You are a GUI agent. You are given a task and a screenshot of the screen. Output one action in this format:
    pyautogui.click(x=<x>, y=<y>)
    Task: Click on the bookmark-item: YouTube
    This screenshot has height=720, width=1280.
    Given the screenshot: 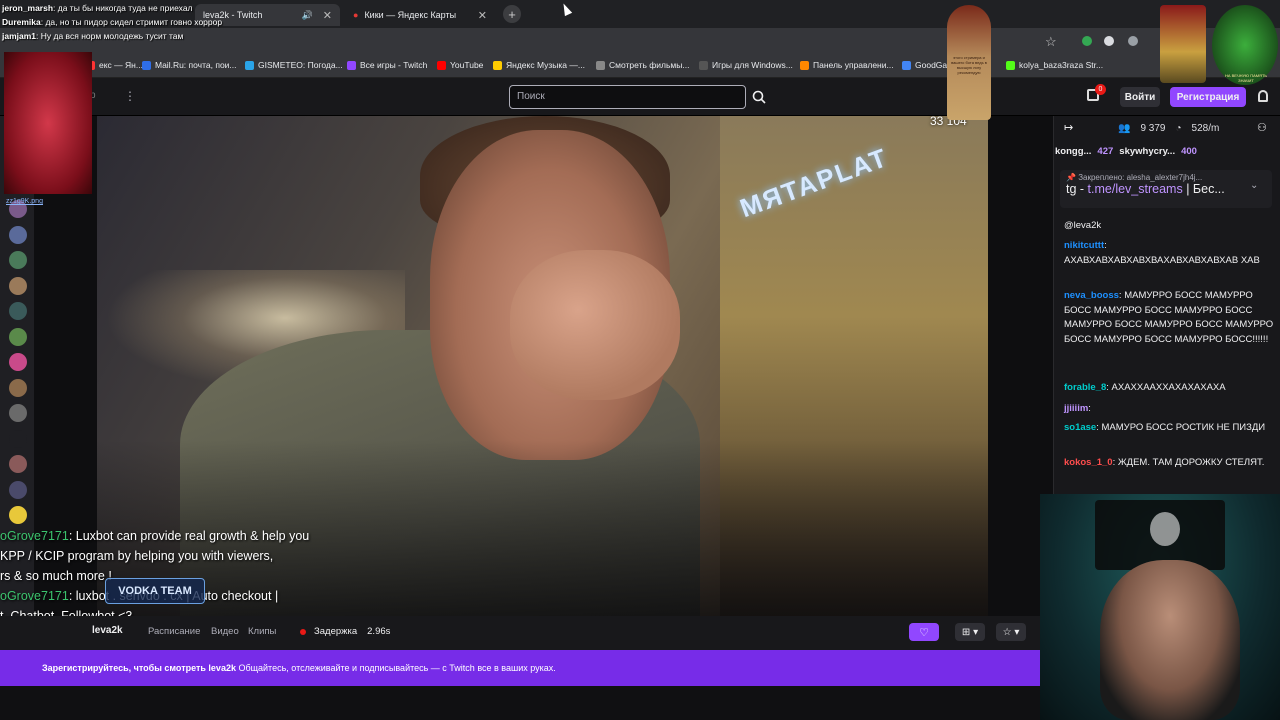 What is the action you would take?
    pyautogui.click(x=460, y=65)
    